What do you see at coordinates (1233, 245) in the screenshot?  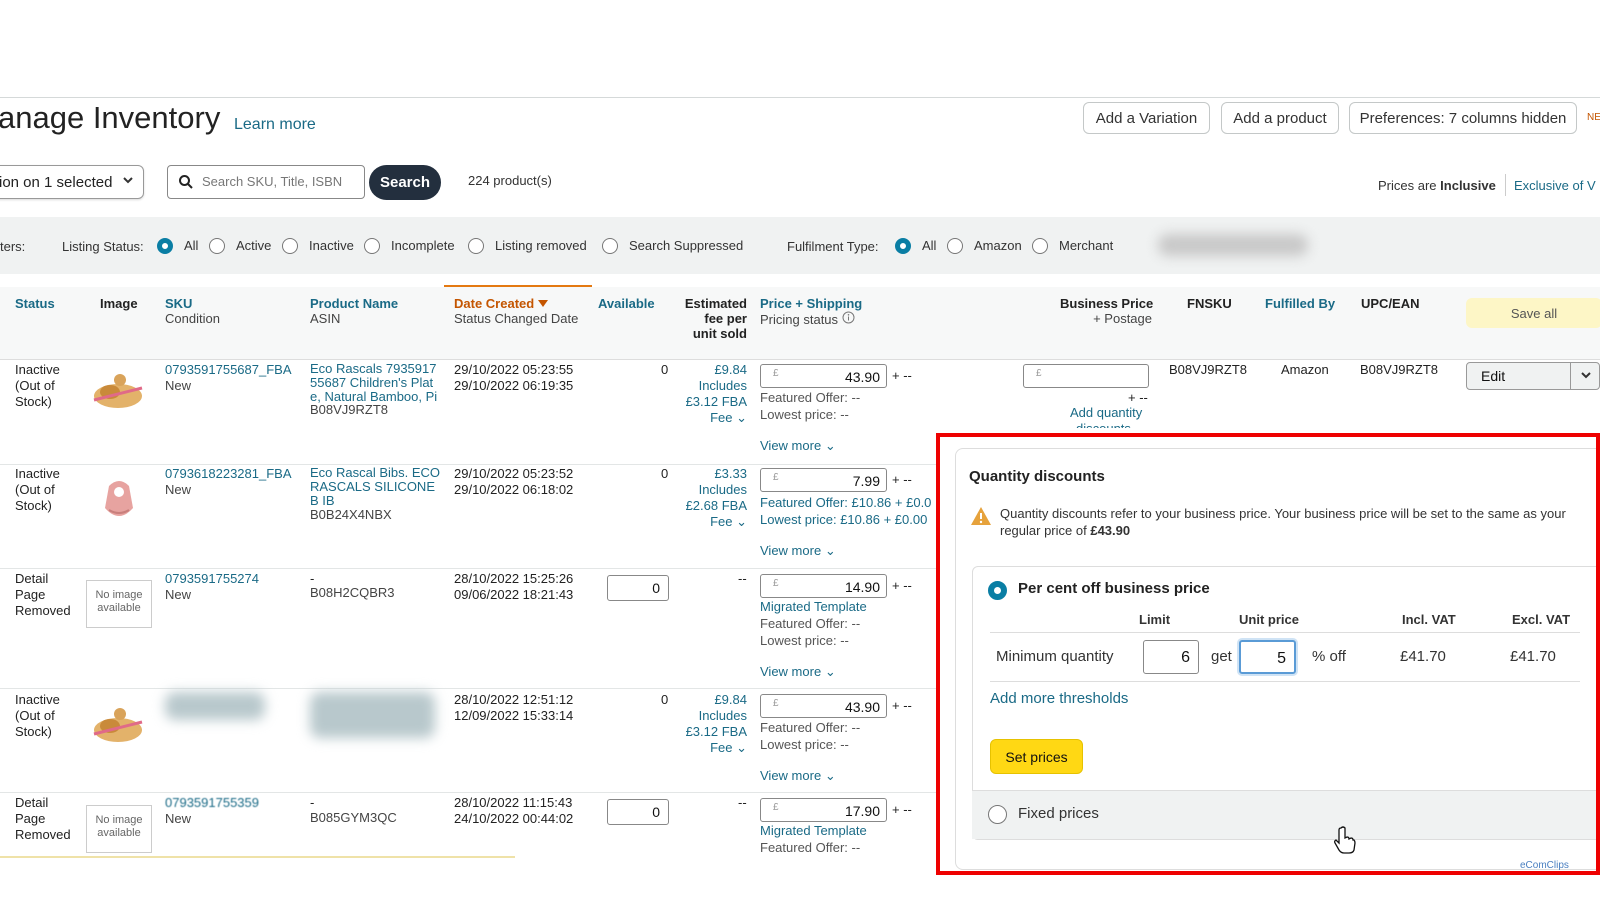 I see `blurred-filter` at bounding box center [1233, 245].